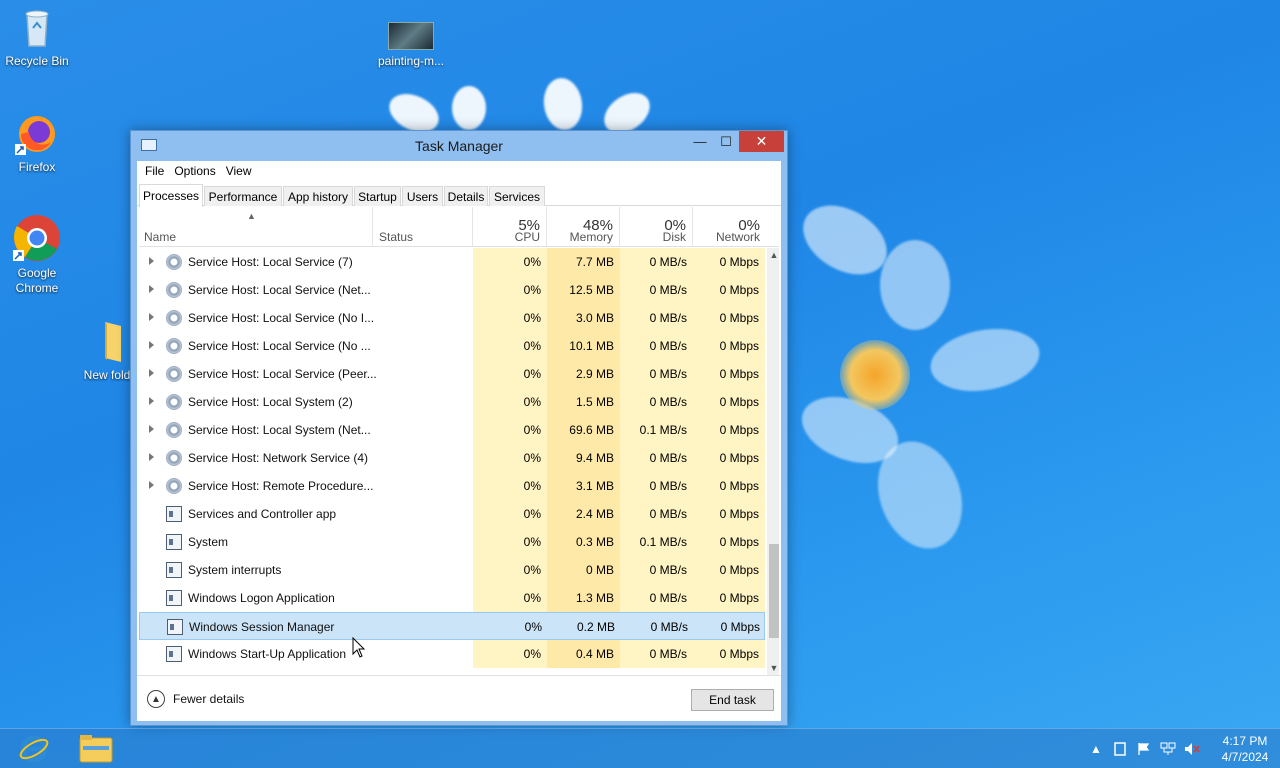 The width and height of the screenshot is (1280, 768). I want to click on column-label-status: Status, so click(396, 237).